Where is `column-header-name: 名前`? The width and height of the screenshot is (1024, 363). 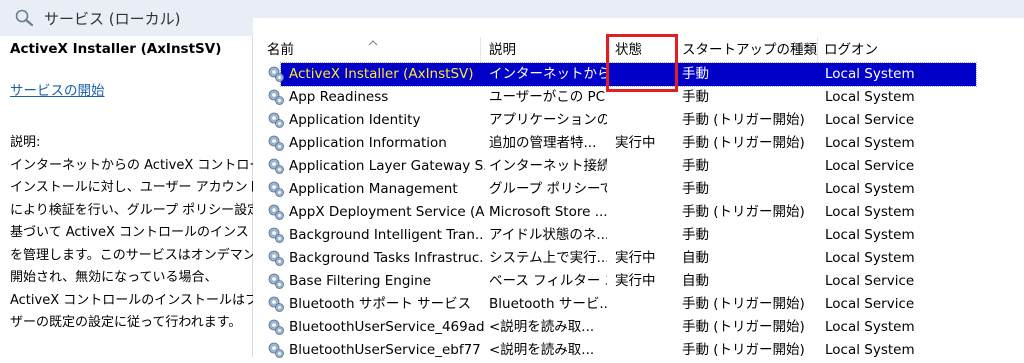
column-header-name: 名前 is located at coordinates (372, 50).